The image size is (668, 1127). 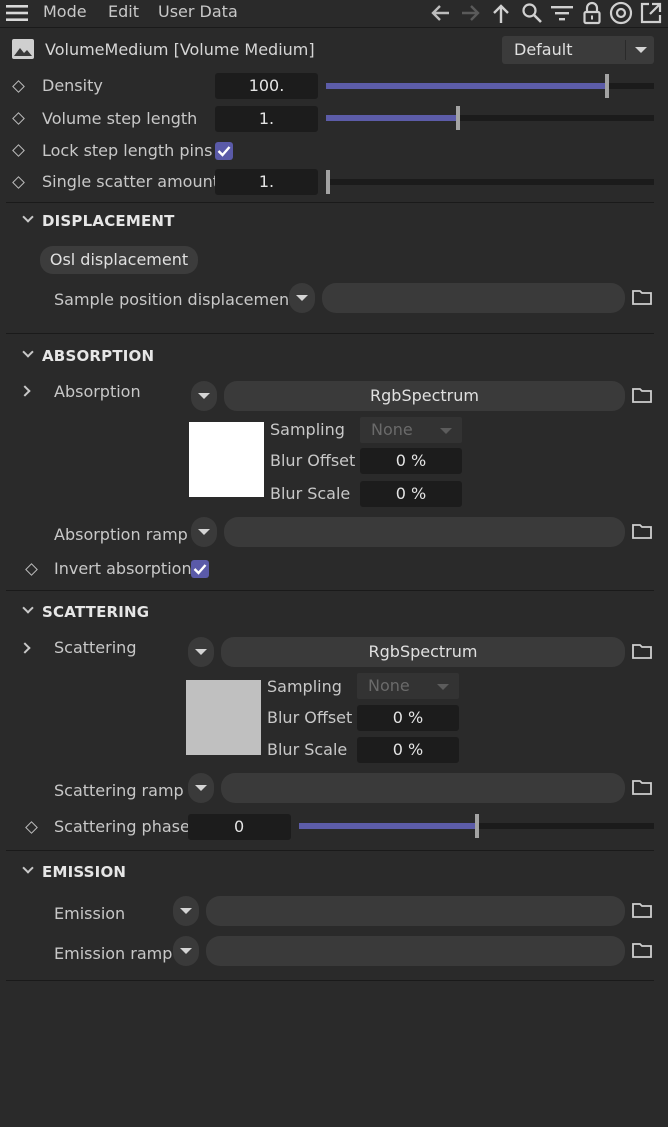 What do you see at coordinates (424, 532) in the screenshot?
I see `absorption-ramp-shader-slot` at bounding box center [424, 532].